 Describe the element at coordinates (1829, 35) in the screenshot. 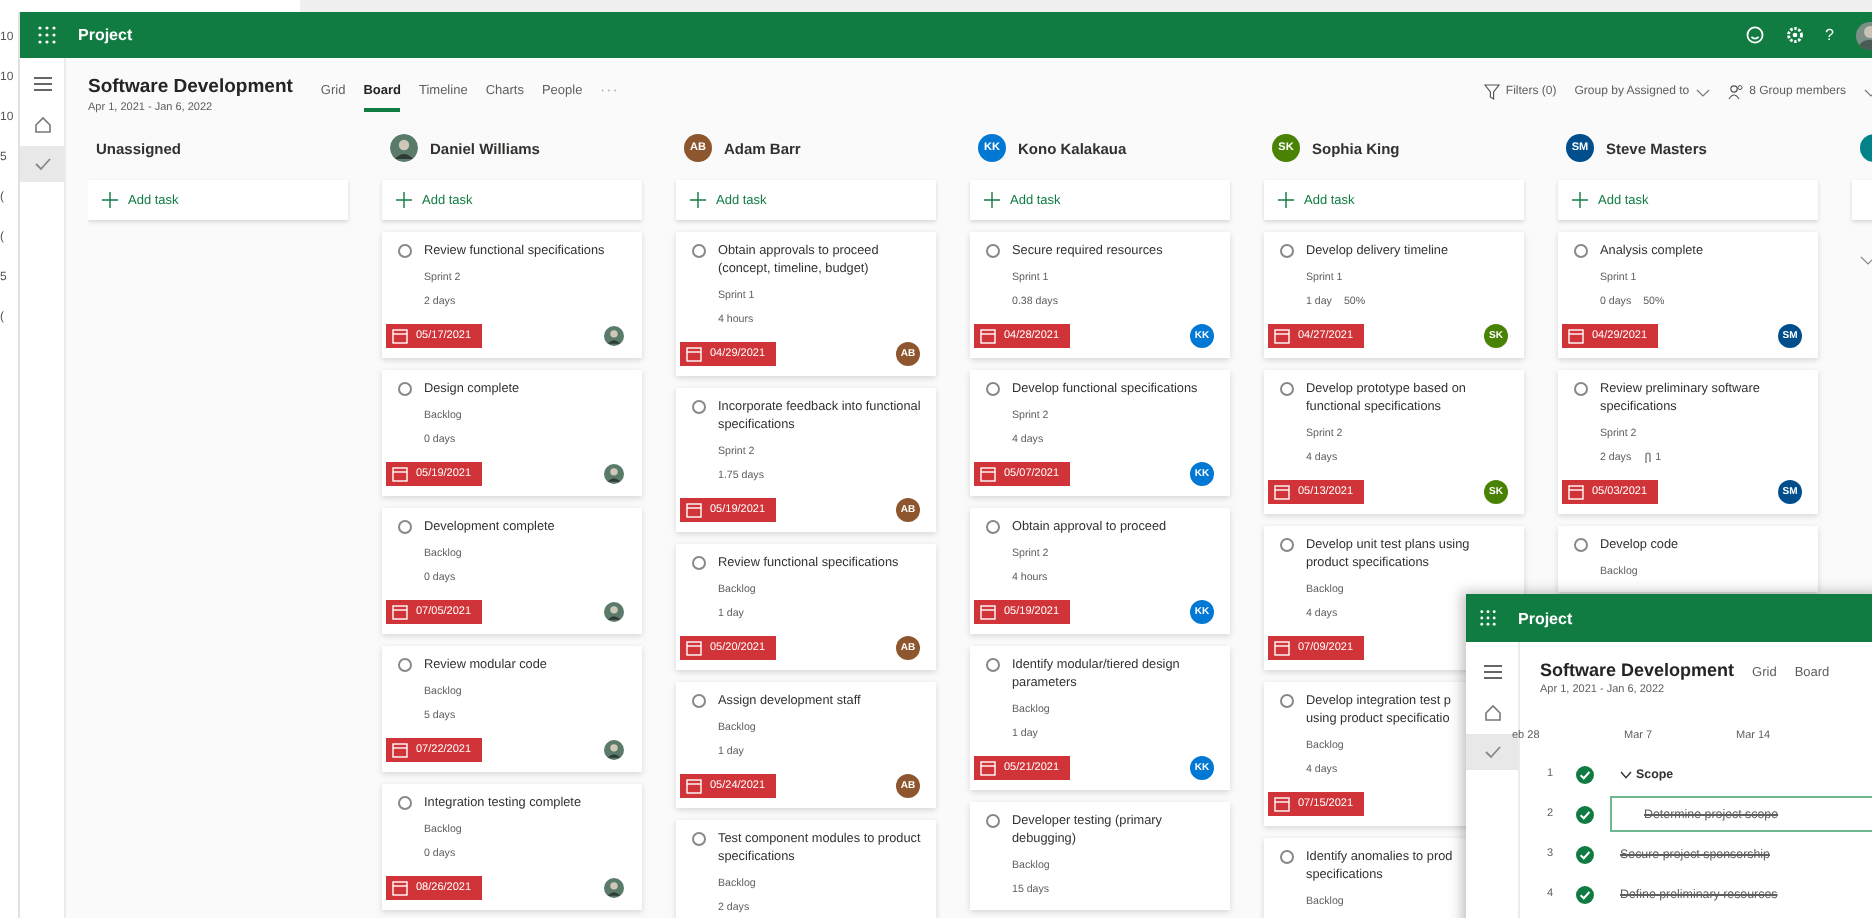

I see `help-button: ?` at that location.